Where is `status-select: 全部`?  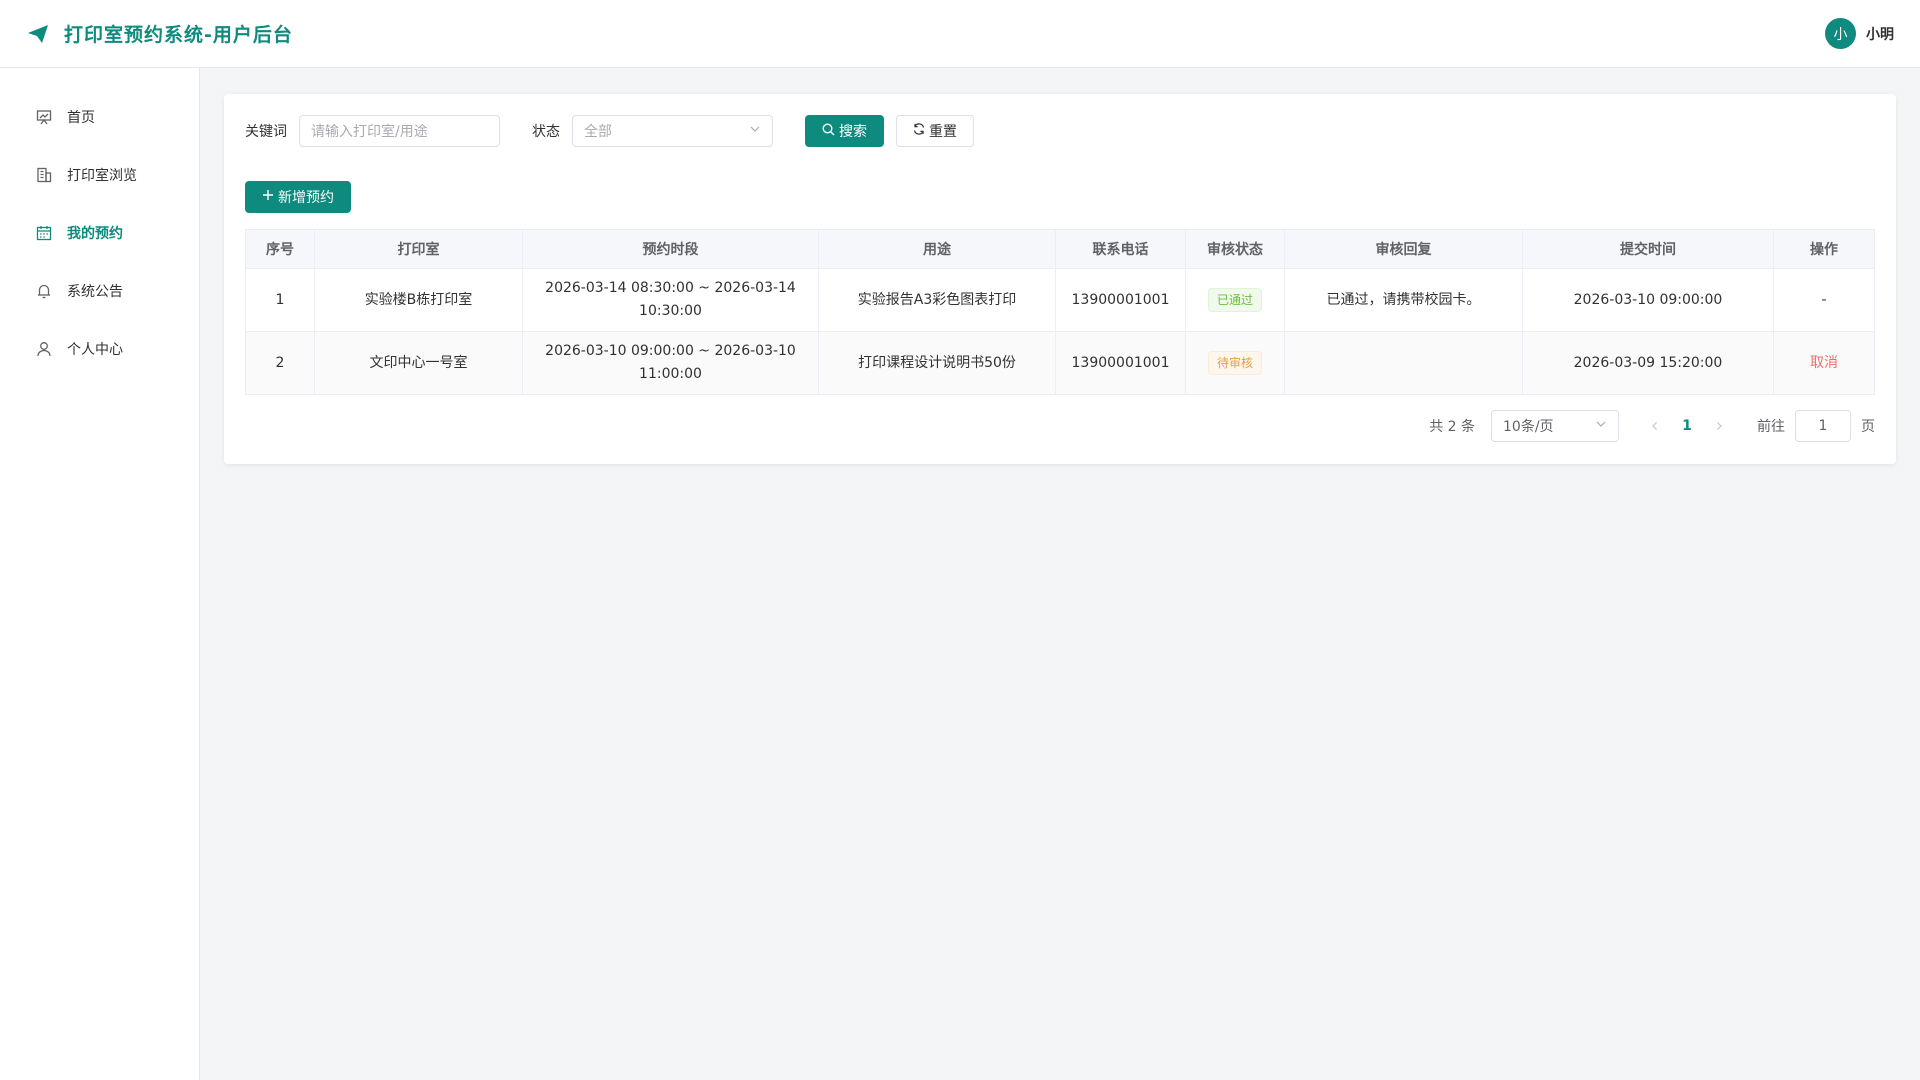 status-select: 全部 is located at coordinates (672, 131).